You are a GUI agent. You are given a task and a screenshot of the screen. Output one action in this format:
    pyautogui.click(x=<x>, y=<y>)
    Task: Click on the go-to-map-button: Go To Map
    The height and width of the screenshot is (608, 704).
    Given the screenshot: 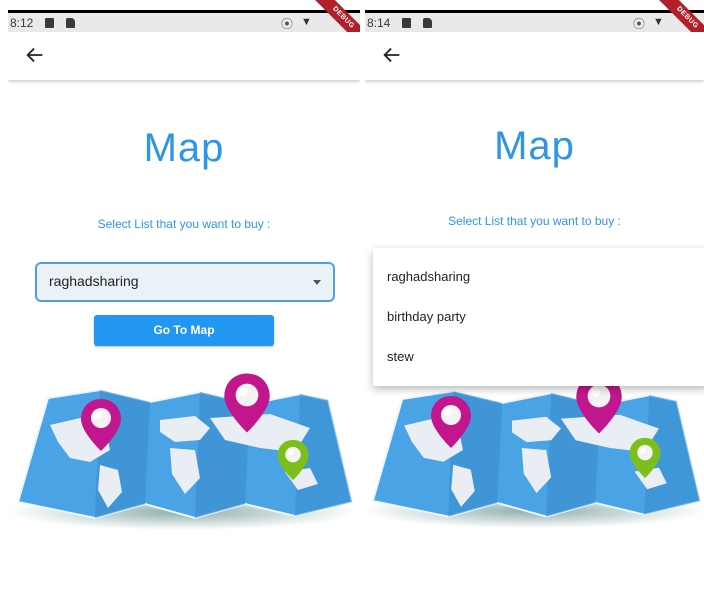 What is the action you would take?
    pyautogui.click(x=184, y=330)
    